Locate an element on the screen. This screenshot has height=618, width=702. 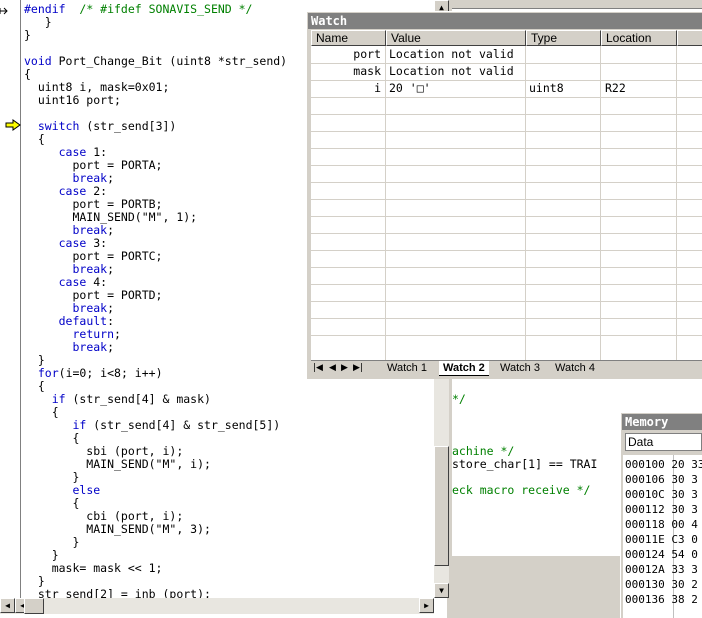
tab-last-icon: ▶| is located at coordinates (358, 368).